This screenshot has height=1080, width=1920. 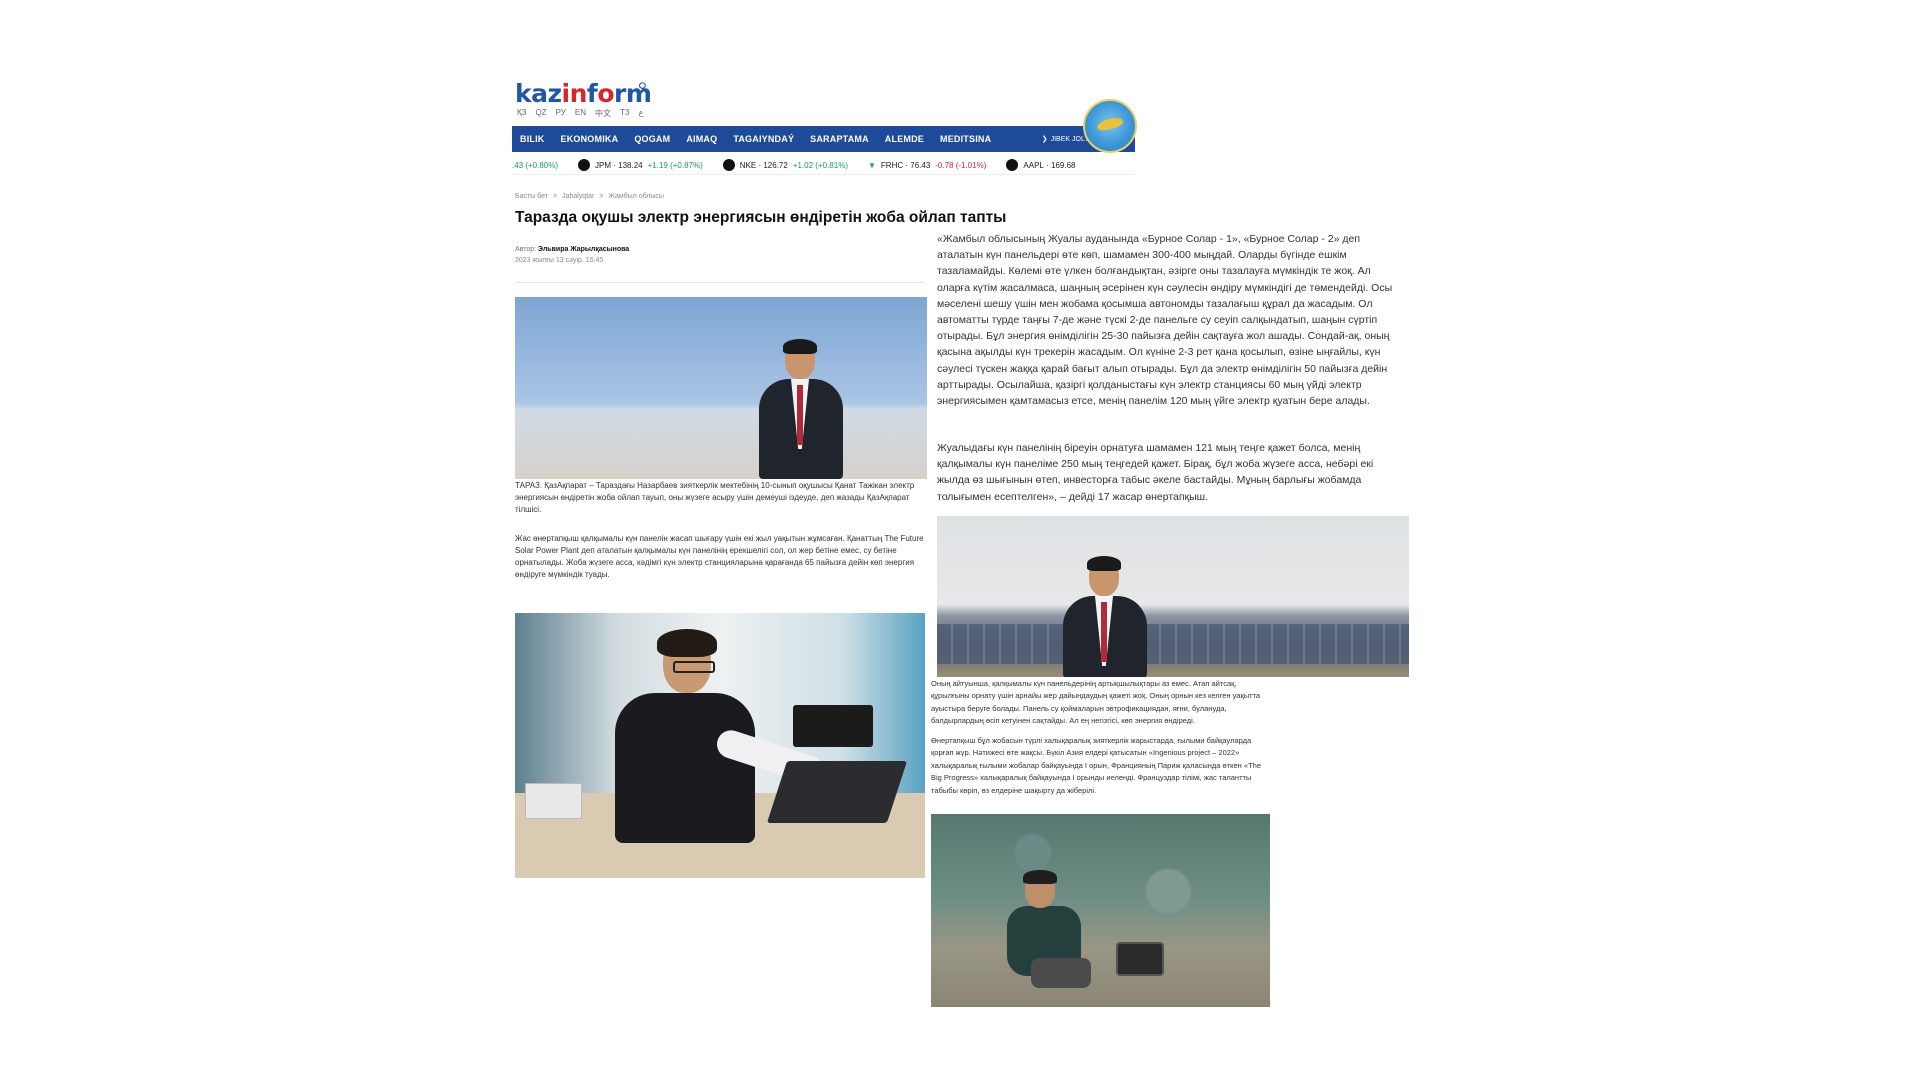 I want to click on article-author: Автор: Эльвира Жарылқасынова, so click(x=572, y=249).